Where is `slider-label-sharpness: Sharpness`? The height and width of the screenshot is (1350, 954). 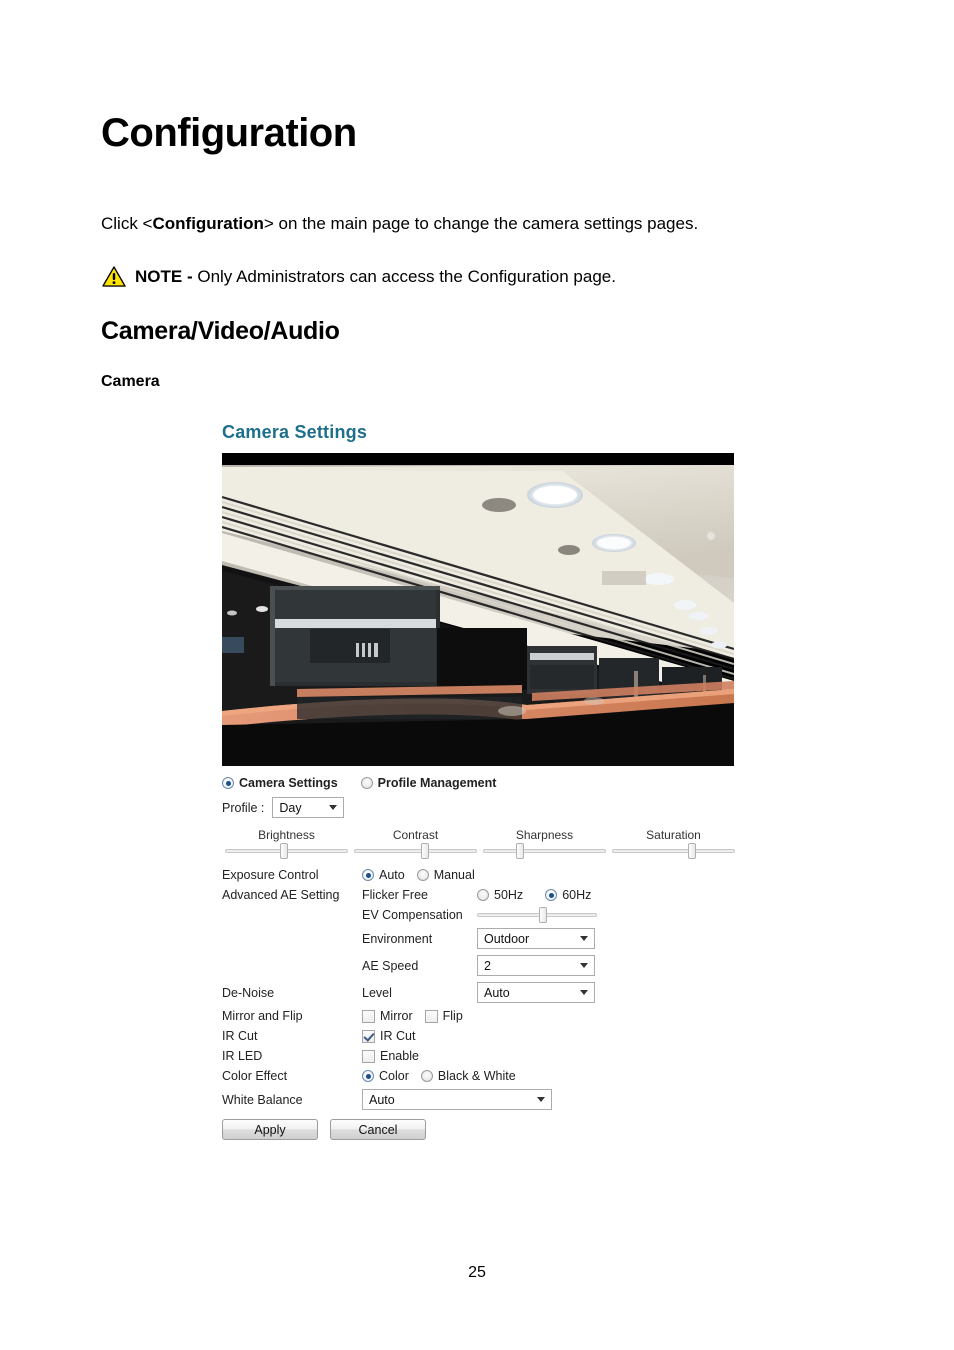 slider-label-sharpness: Sharpness is located at coordinates (544, 835).